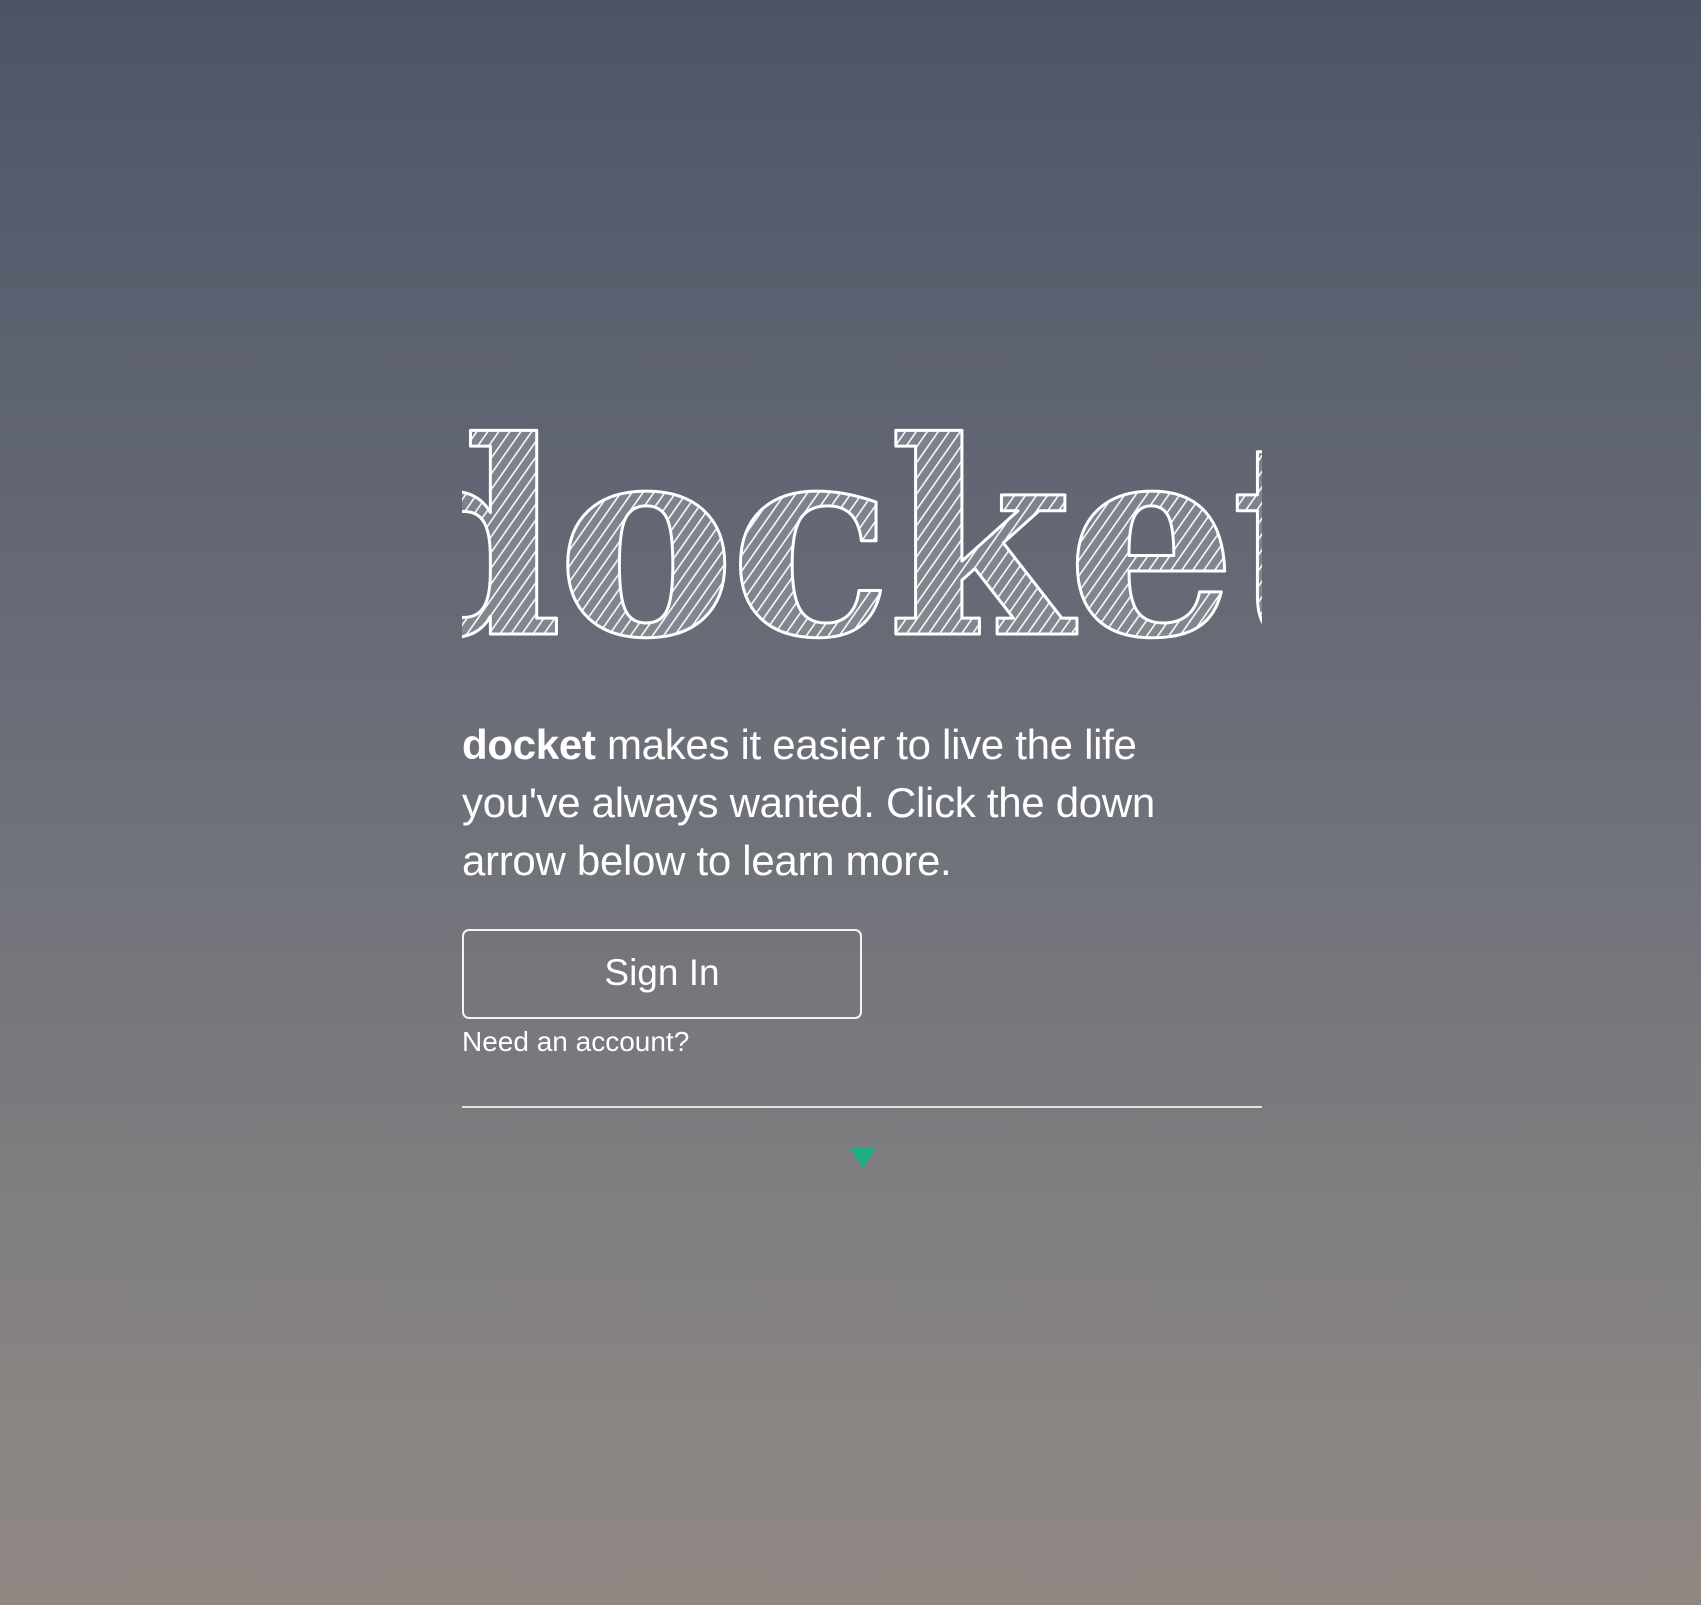 This screenshot has height=1605, width=1701. I want to click on triangle-down-shape, so click(863, 1158).